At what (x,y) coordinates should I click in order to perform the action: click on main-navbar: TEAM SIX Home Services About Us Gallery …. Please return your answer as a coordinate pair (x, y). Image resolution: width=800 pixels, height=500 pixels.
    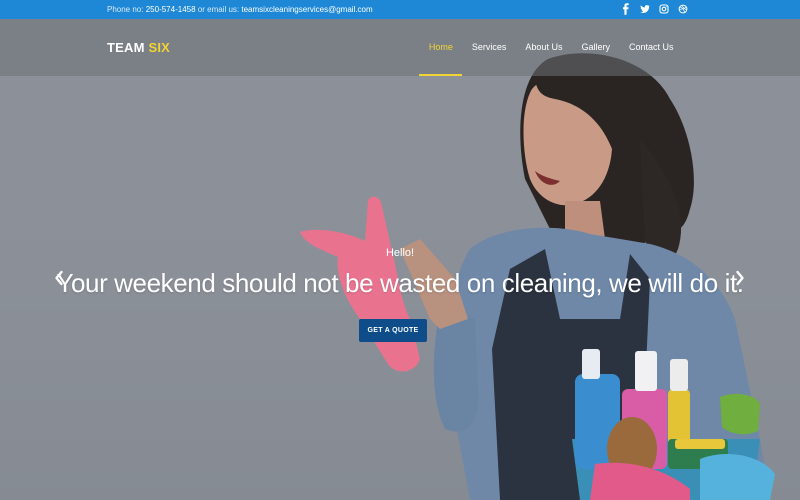
    Looking at the image, I should click on (400, 47).